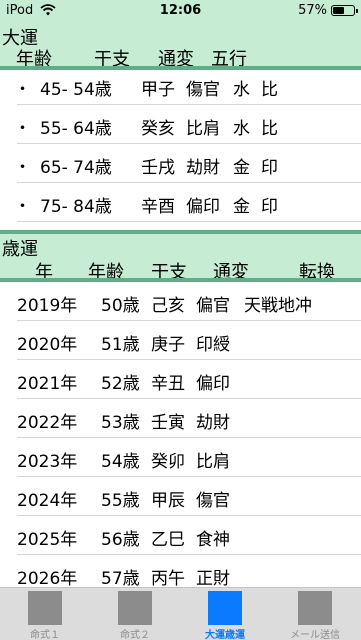  Describe the element at coordinates (120, 423) in the screenshot. I see `saiun-age: 53歳` at that location.